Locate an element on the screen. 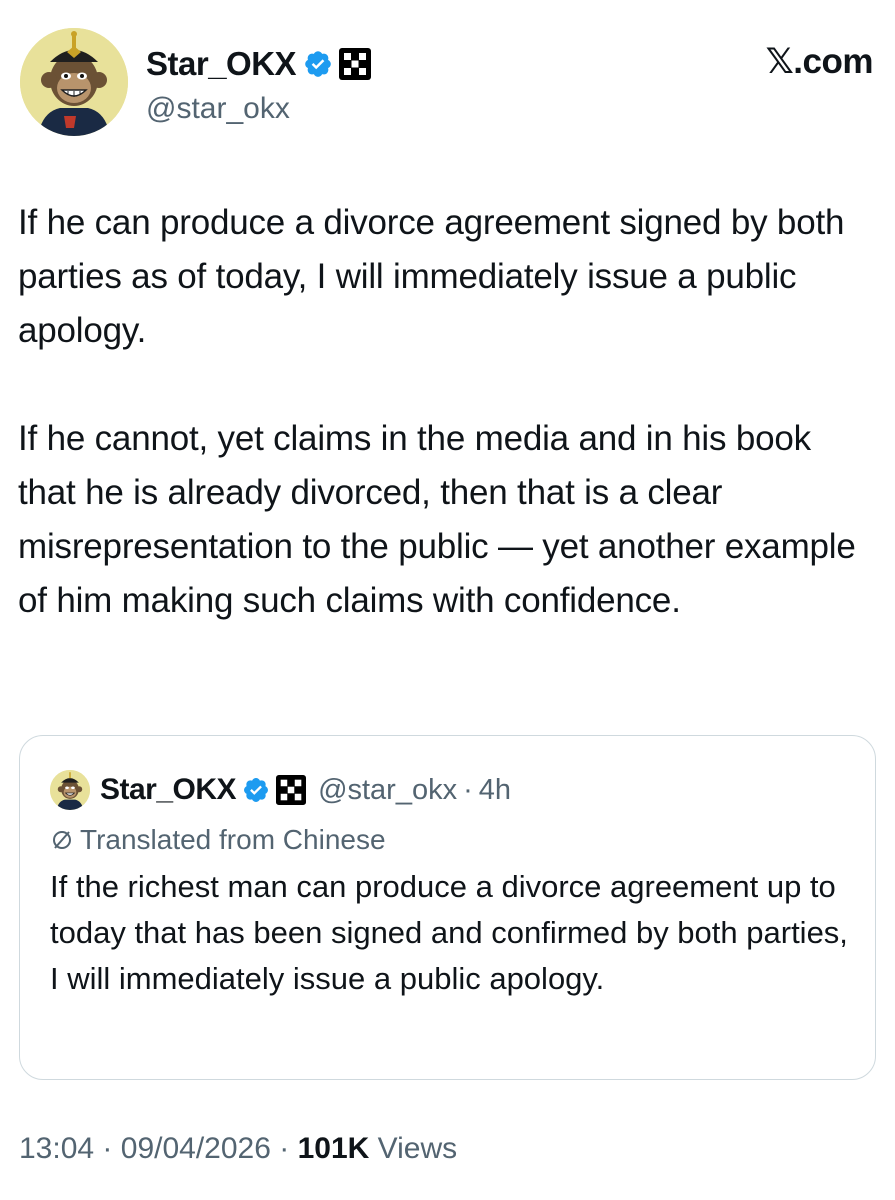 The height and width of the screenshot is (1200, 895). quoted-author-avatar is located at coordinates (70, 790).